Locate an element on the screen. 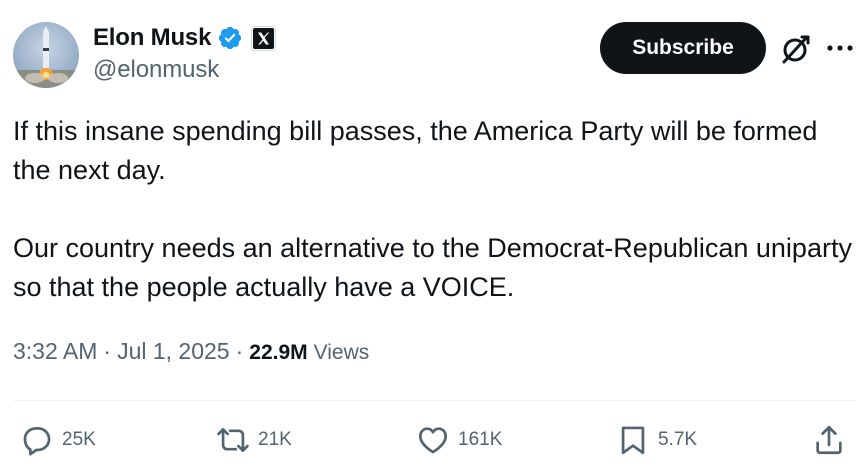 This screenshot has height=468, width=868. like-button: 161K is located at coordinates (459, 440).